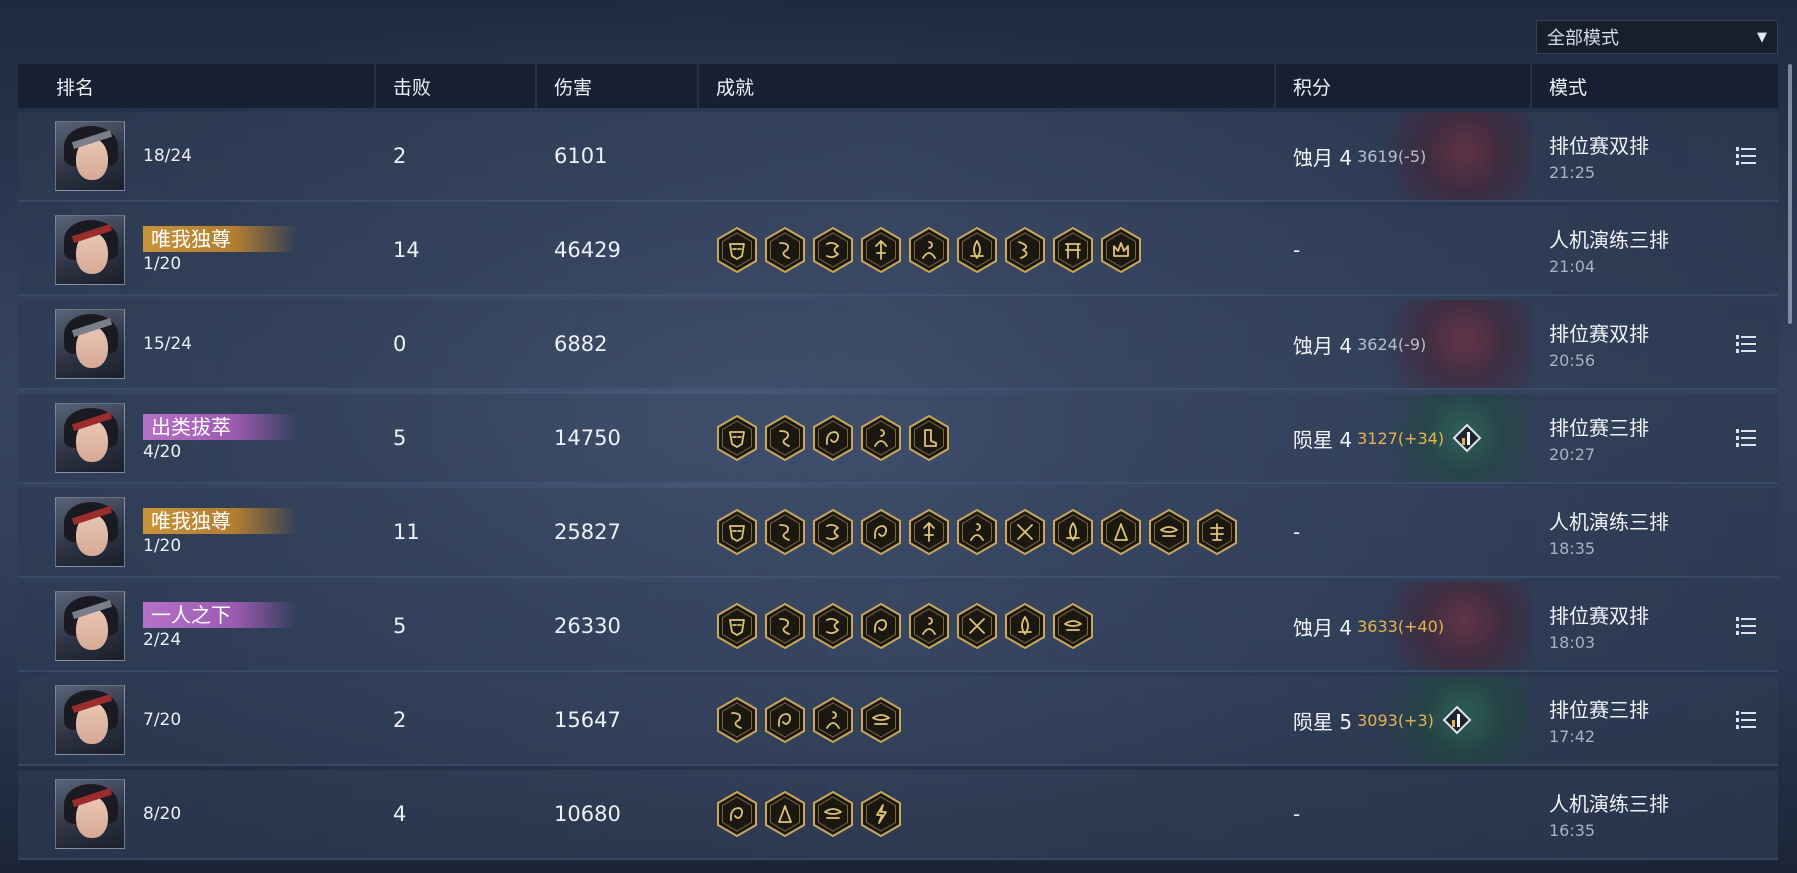  Describe the element at coordinates (987, 344) in the screenshot. I see `achievements-cell` at that location.